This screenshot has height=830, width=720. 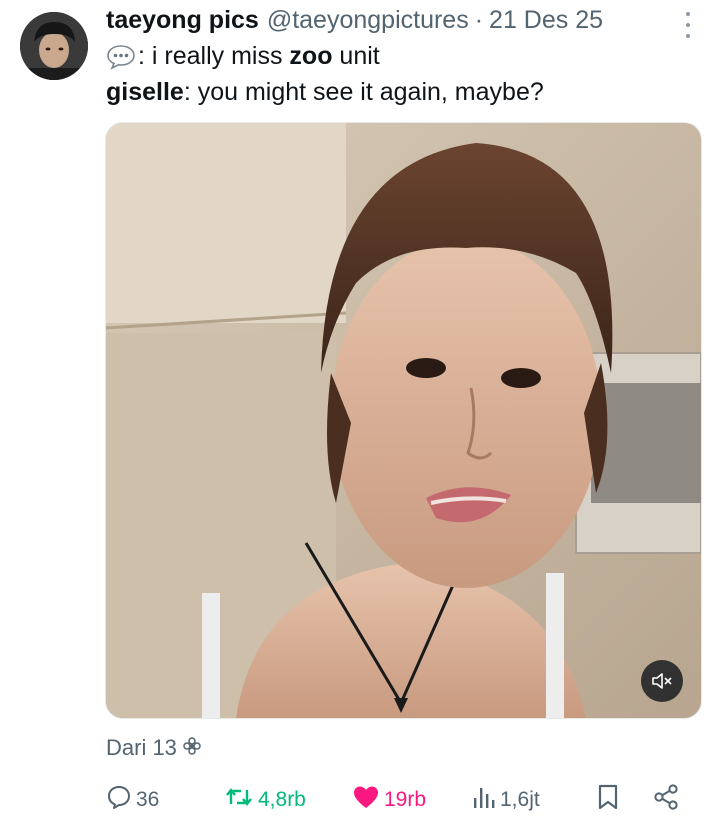 I want to click on bookmark-icon, so click(x=610, y=800).